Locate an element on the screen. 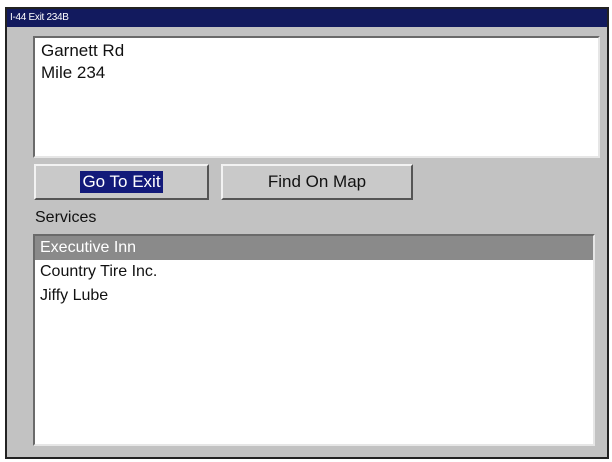 Image resolution: width=612 pixels, height=462 pixels. go-to-exit-label: Go To Exit is located at coordinates (121, 182).